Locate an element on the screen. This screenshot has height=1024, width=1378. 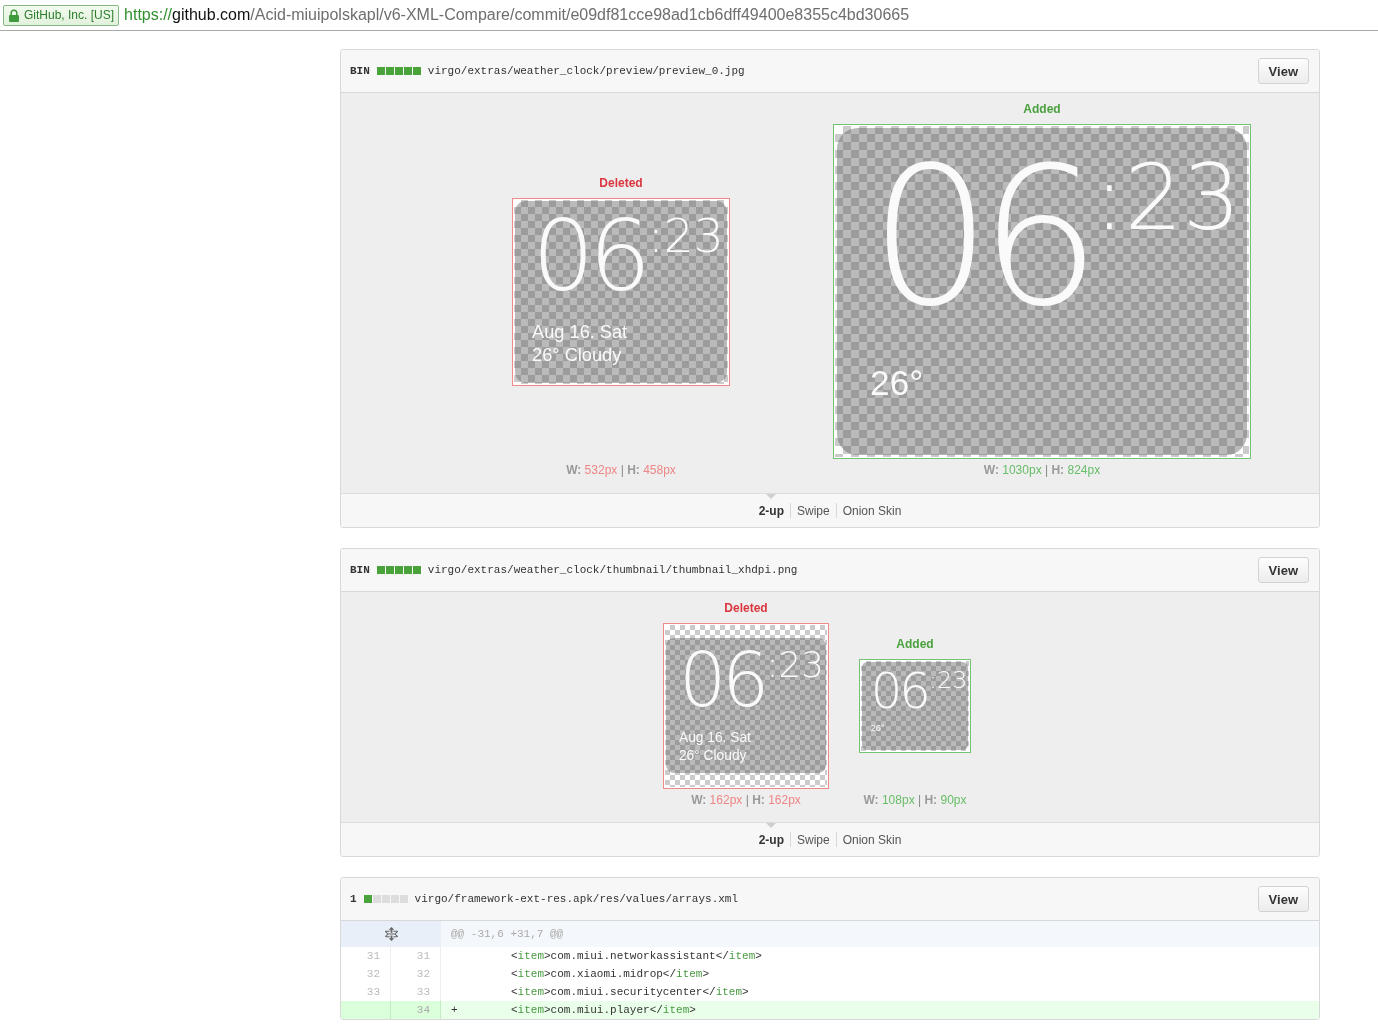
image-dimensions: W: 162px | H: 162px is located at coordinates (746, 800).